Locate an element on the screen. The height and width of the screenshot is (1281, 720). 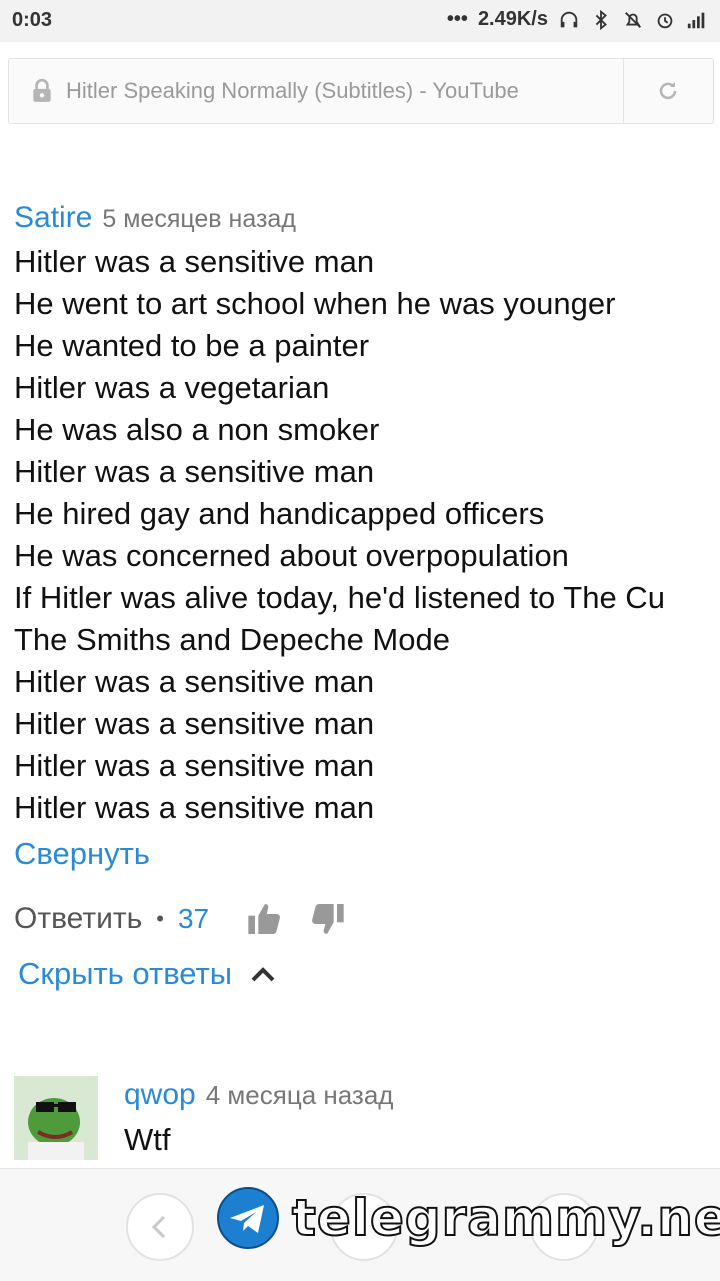
like-count: 37 is located at coordinates (193, 918).